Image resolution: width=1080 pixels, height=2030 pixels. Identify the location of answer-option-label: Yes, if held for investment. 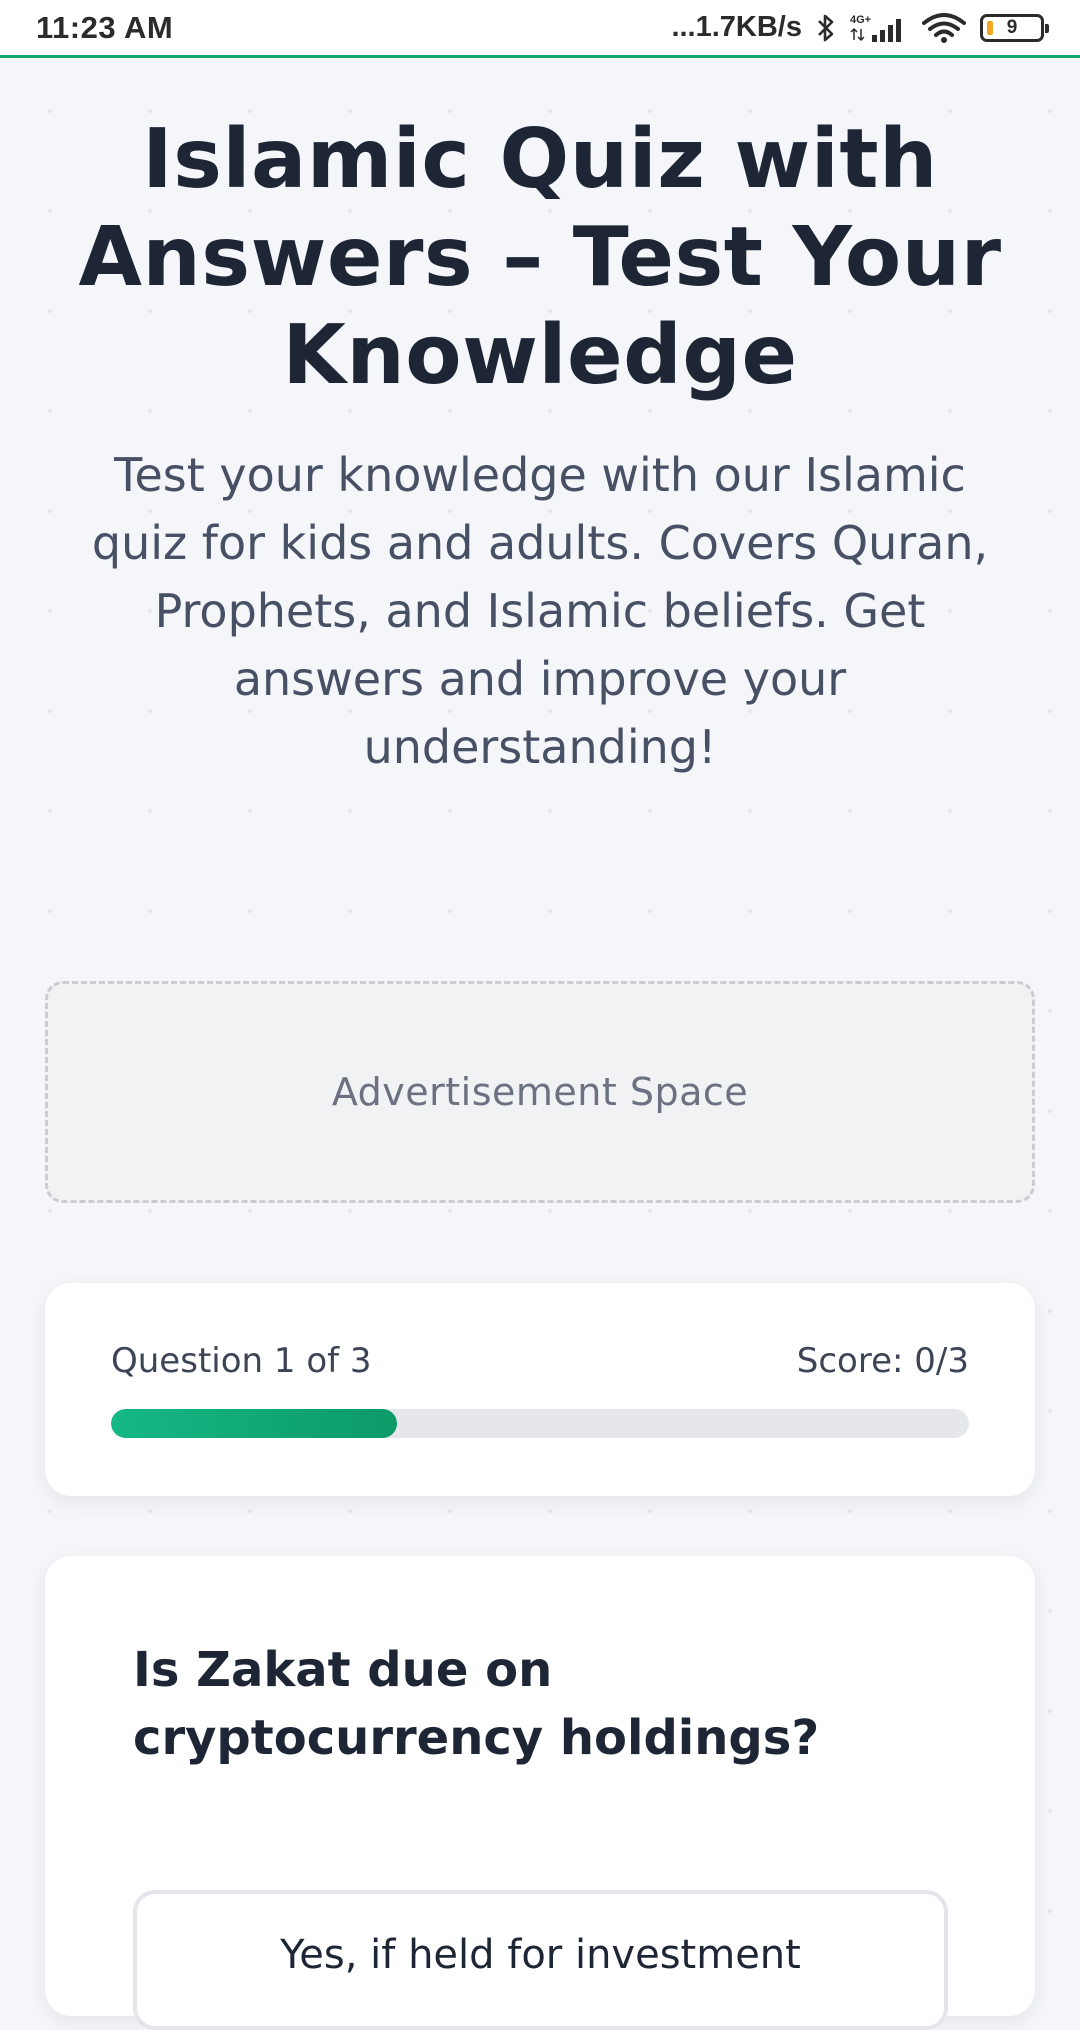
(540, 1955).